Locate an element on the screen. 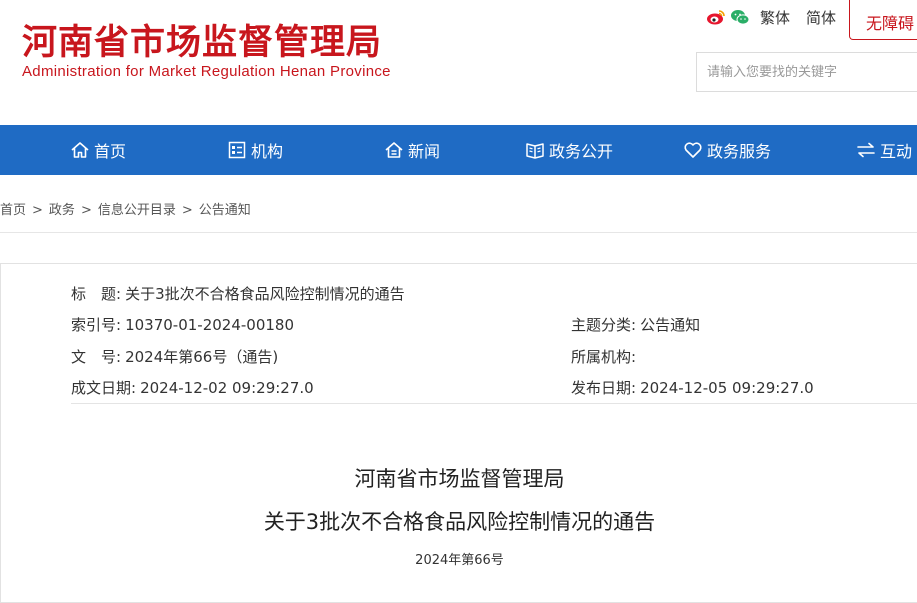 The width and height of the screenshot is (917, 603). meta-index-row: 索引号: 10370-01-2024-00180 is located at coordinates (182, 324).